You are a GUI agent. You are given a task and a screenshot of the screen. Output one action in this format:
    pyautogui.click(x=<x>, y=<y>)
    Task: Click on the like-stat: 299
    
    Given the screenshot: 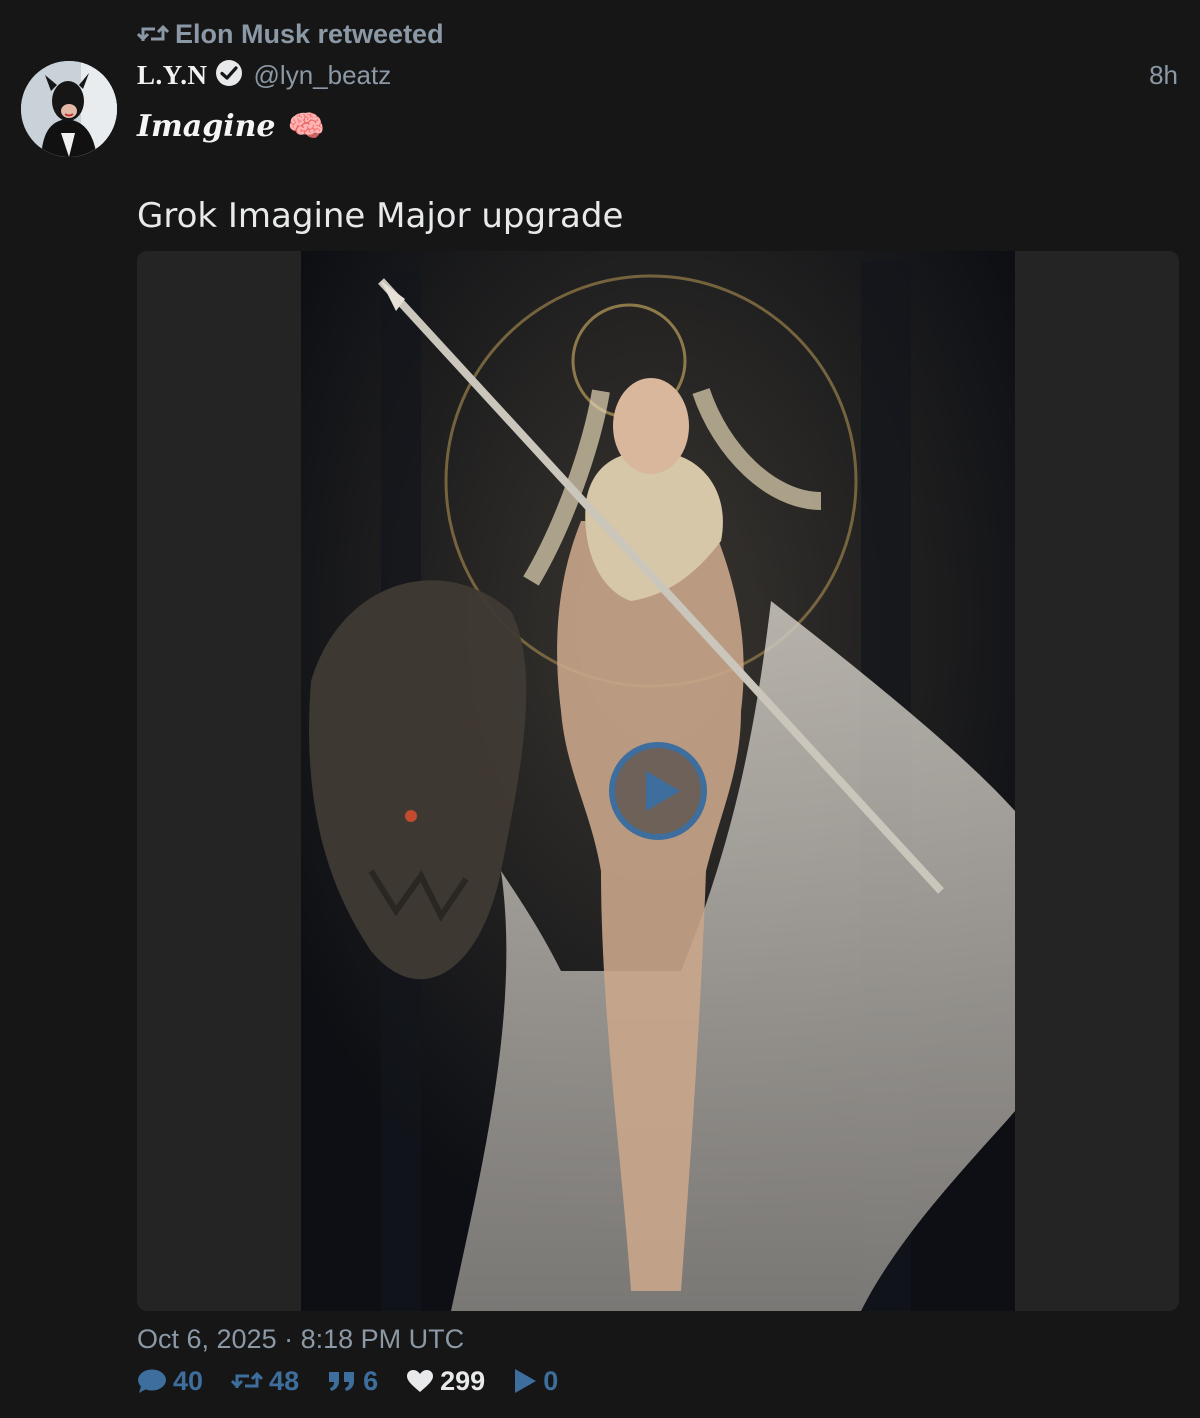 What is the action you would take?
    pyautogui.click(x=445, y=1381)
    